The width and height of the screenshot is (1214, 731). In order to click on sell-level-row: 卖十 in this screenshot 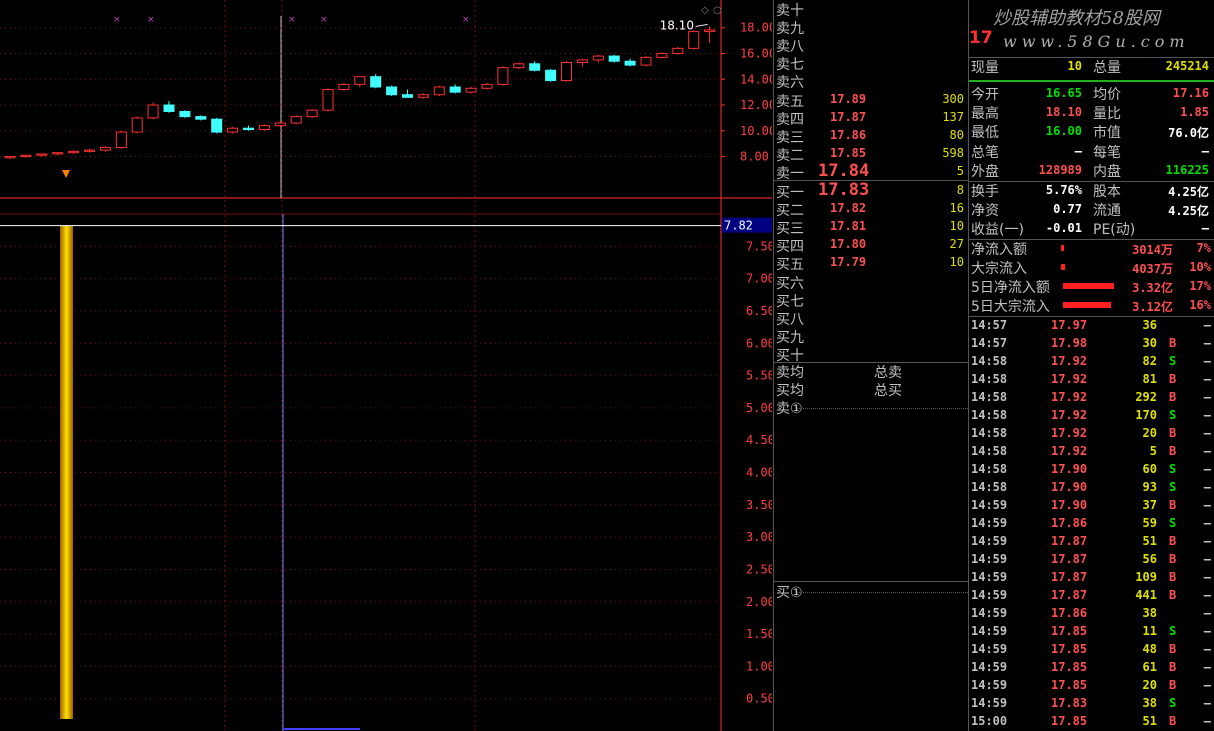, I will do `click(871, 9)`.